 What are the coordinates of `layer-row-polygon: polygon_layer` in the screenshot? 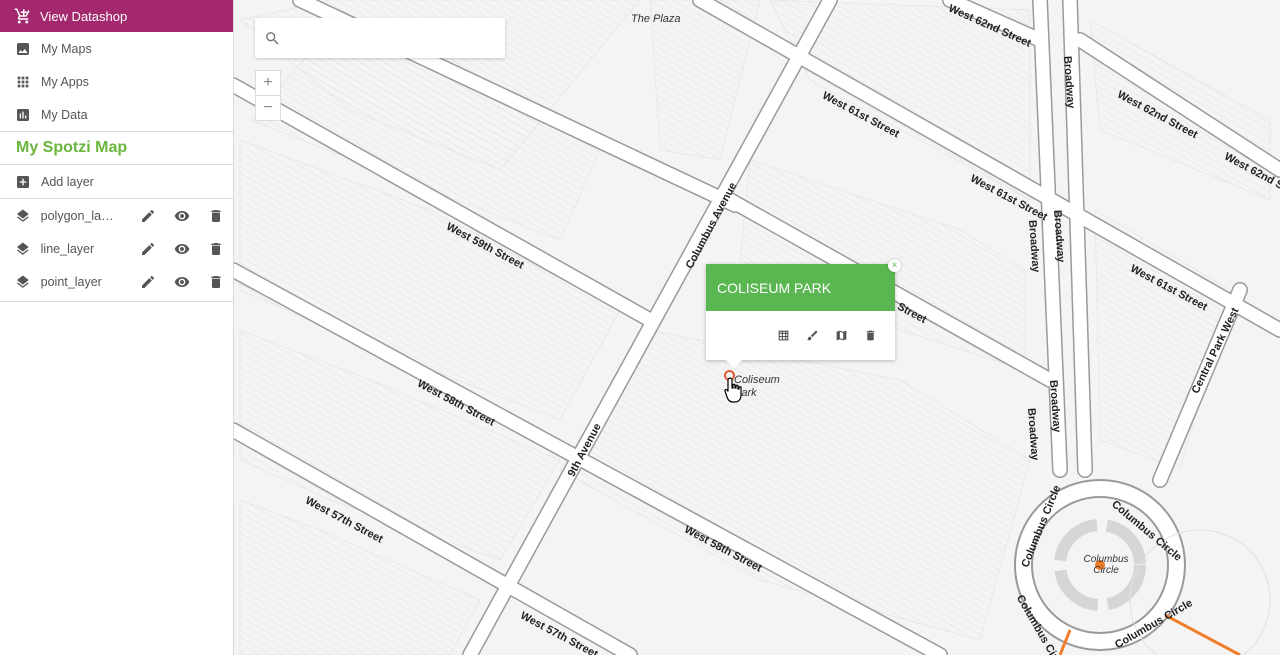 It's located at (116, 215).